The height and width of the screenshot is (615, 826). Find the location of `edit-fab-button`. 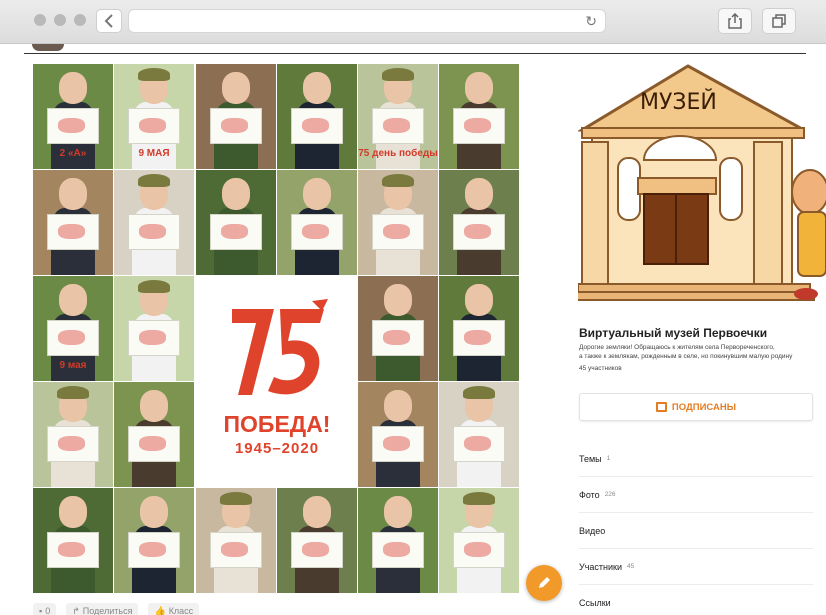

edit-fab-button is located at coordinates (544, 583).